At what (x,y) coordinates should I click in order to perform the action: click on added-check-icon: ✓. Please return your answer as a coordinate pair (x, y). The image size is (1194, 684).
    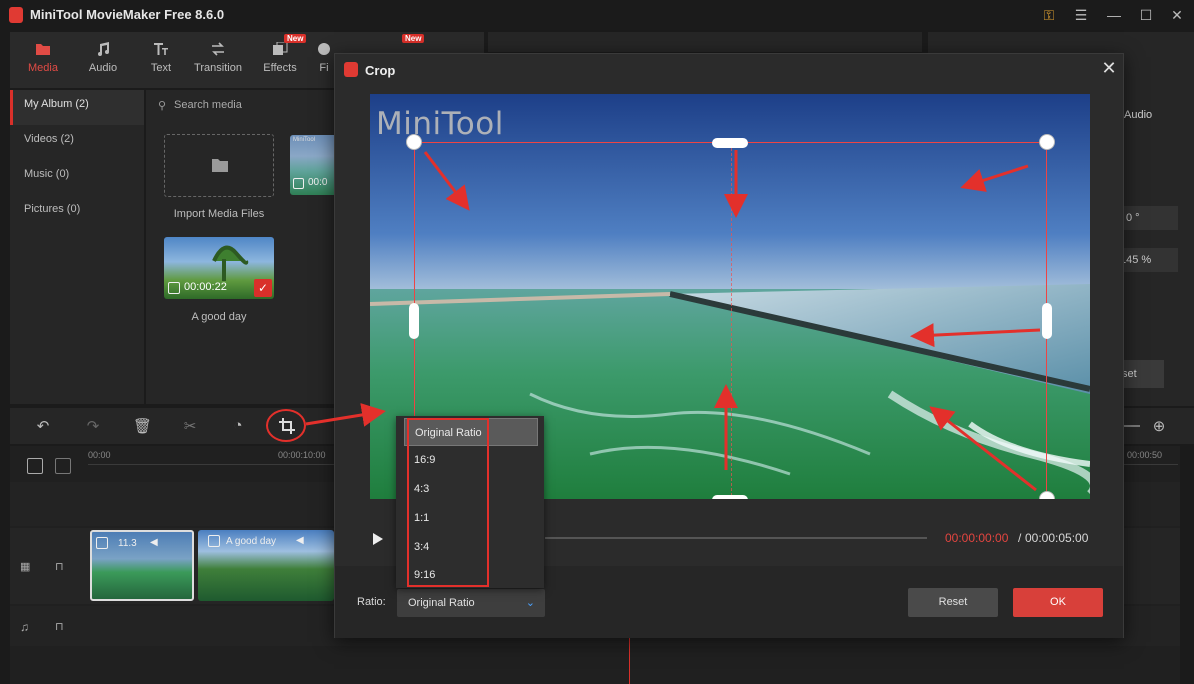
    Looking at the image, I should click on (263, 288).